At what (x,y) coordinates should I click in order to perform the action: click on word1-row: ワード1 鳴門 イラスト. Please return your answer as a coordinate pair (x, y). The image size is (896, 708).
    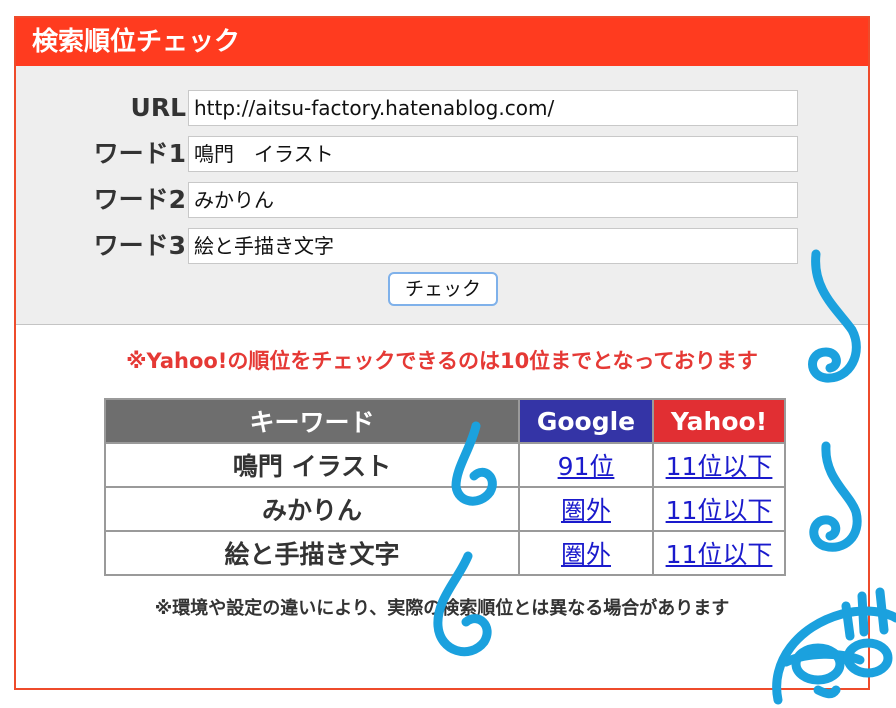
    Looking at the image, I should click on (442, 154).